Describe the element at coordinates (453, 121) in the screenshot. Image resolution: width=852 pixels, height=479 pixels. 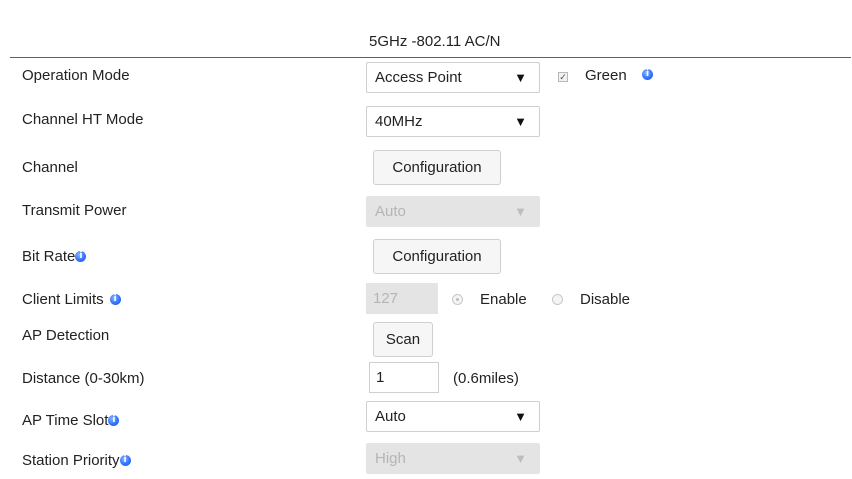
I see `channel-ht-mode-select: 40MHz ▼` at that location.